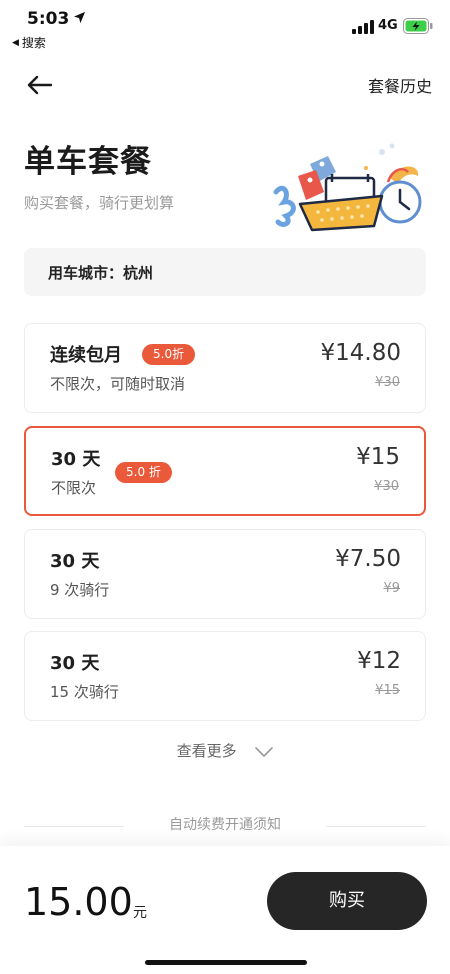 This screenshot has width=450, height=974. Describe the element at coordinates (347, 901) in the screenshot. I see `buy-button: 购买` at that location.